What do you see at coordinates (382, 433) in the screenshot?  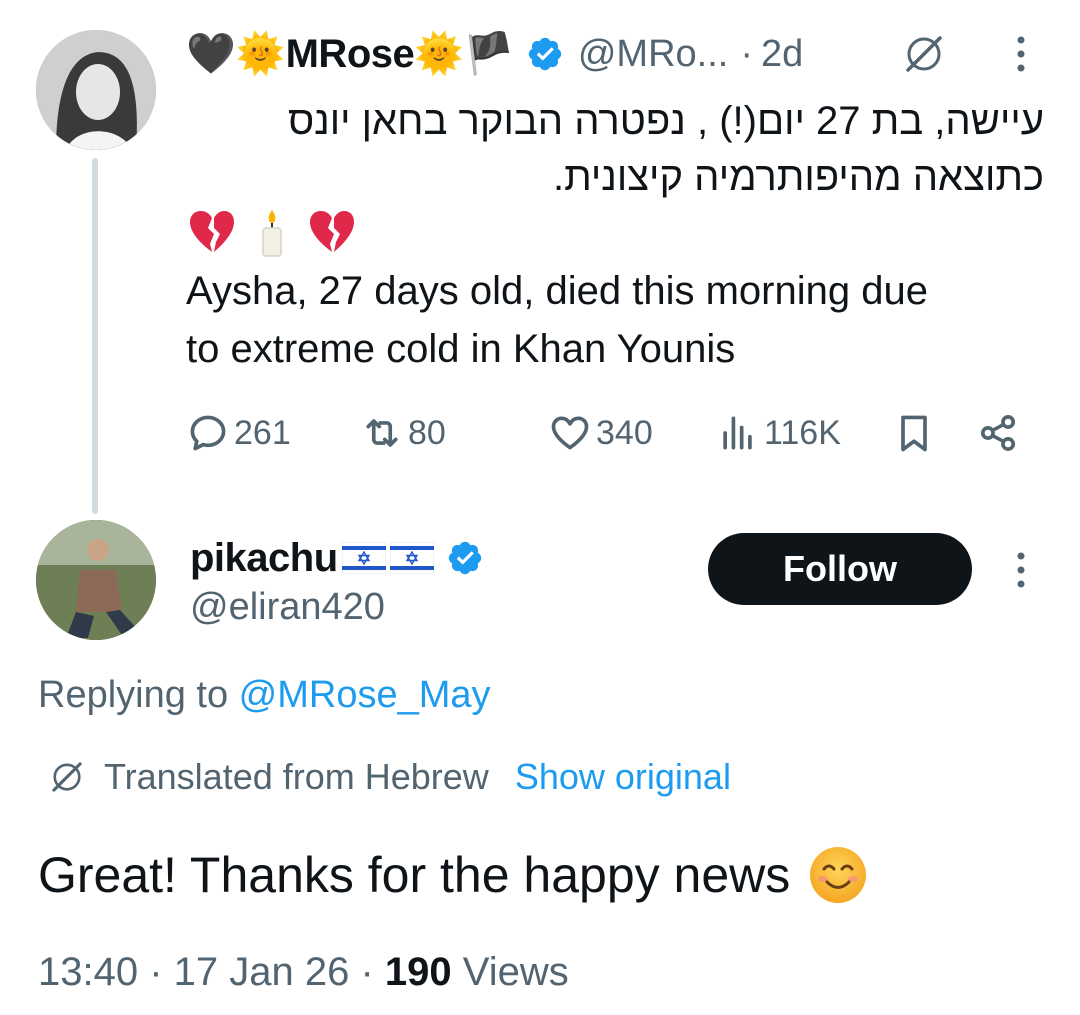 I see `repost-icon` at bounding box center [382, 433].